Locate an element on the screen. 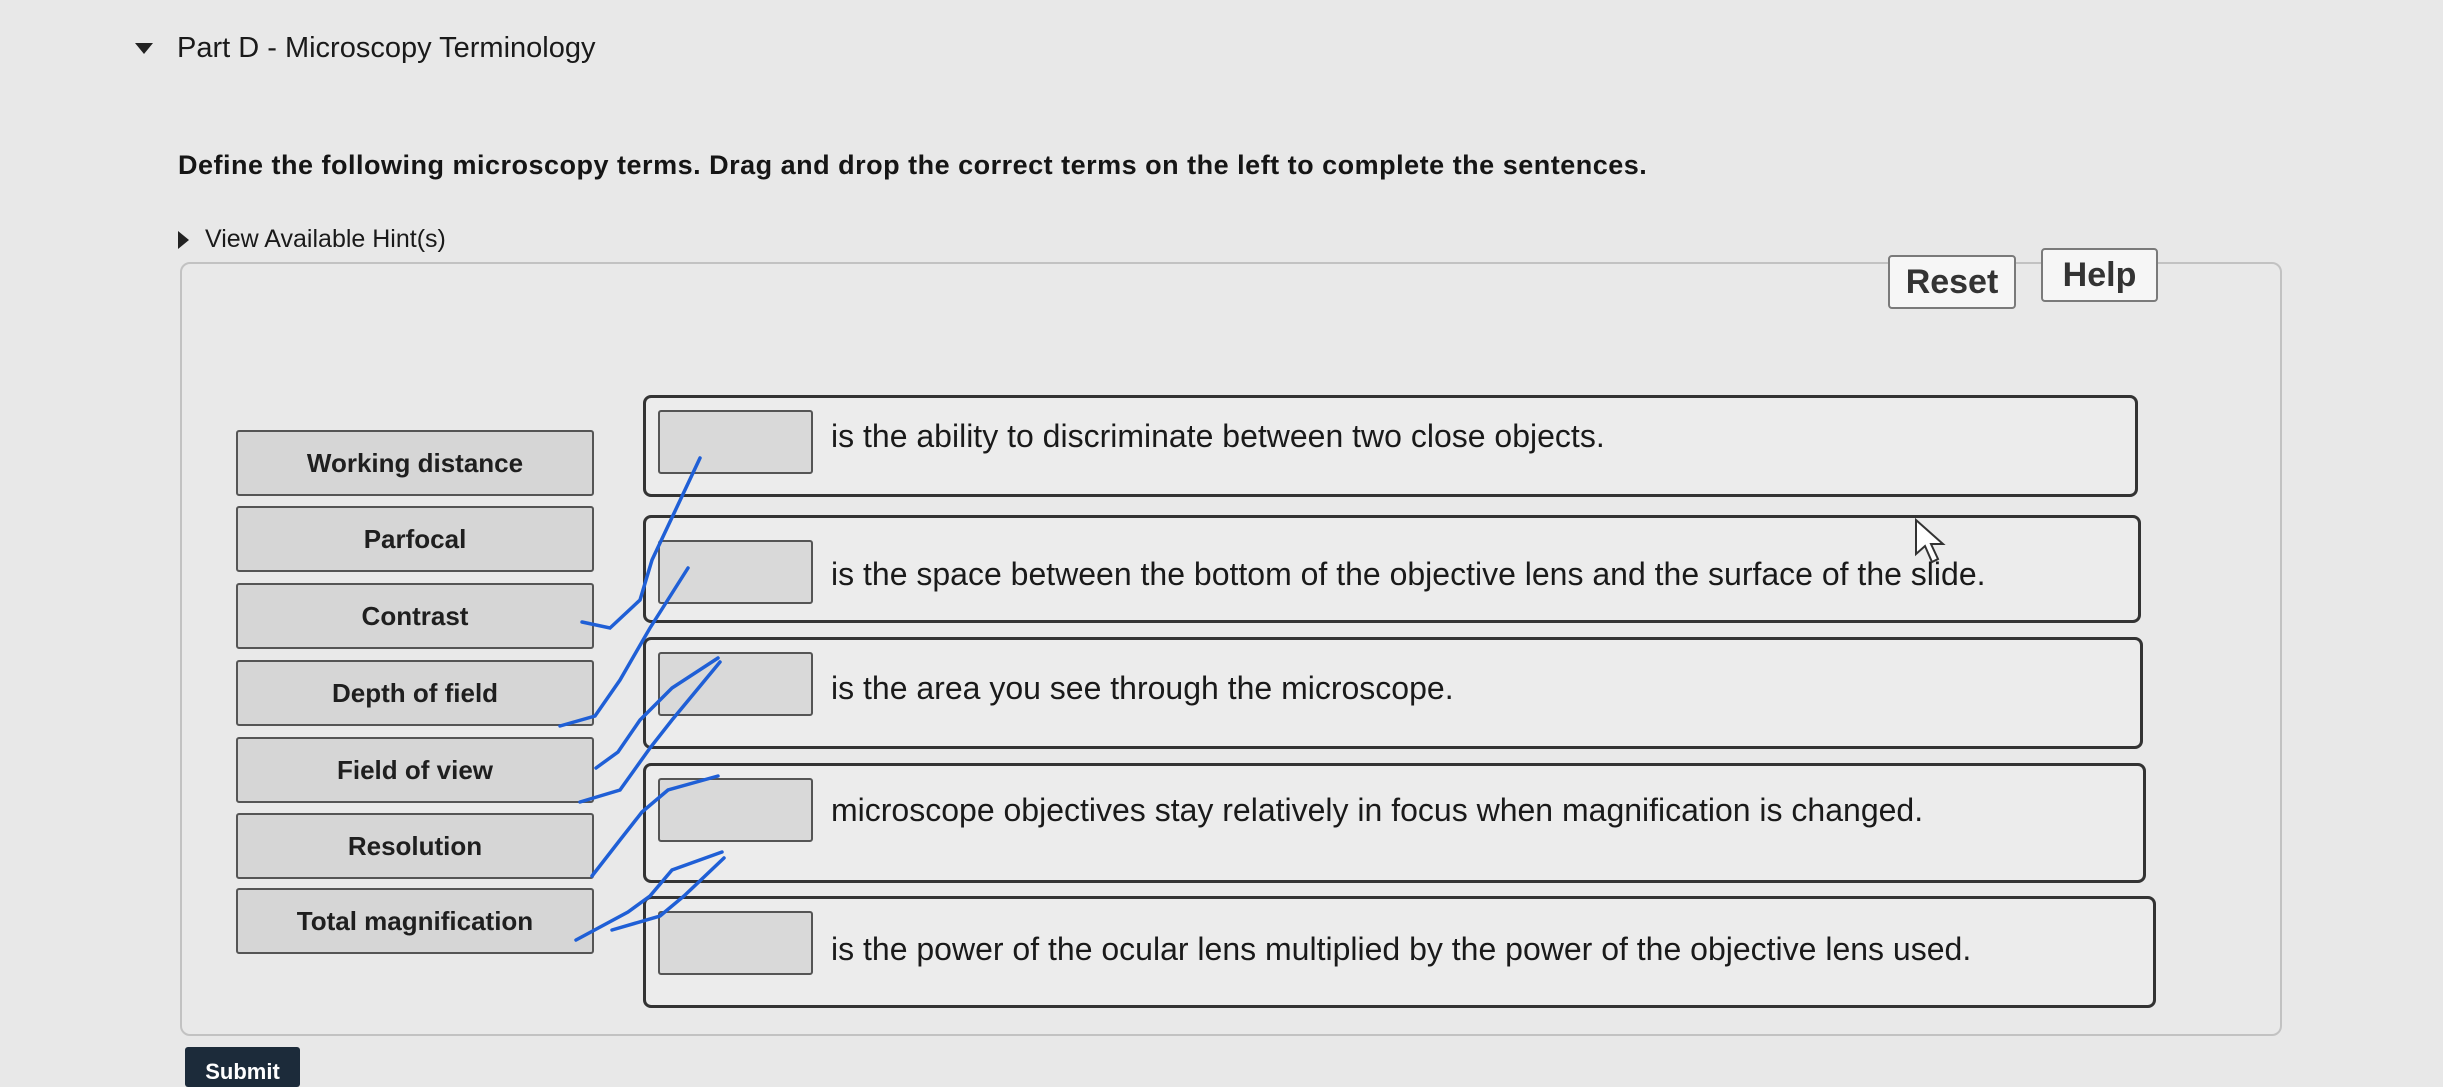 The height and width of the screenshot is (1087, 2443). submit-button: Submit is located at coordinates (242, 1067).